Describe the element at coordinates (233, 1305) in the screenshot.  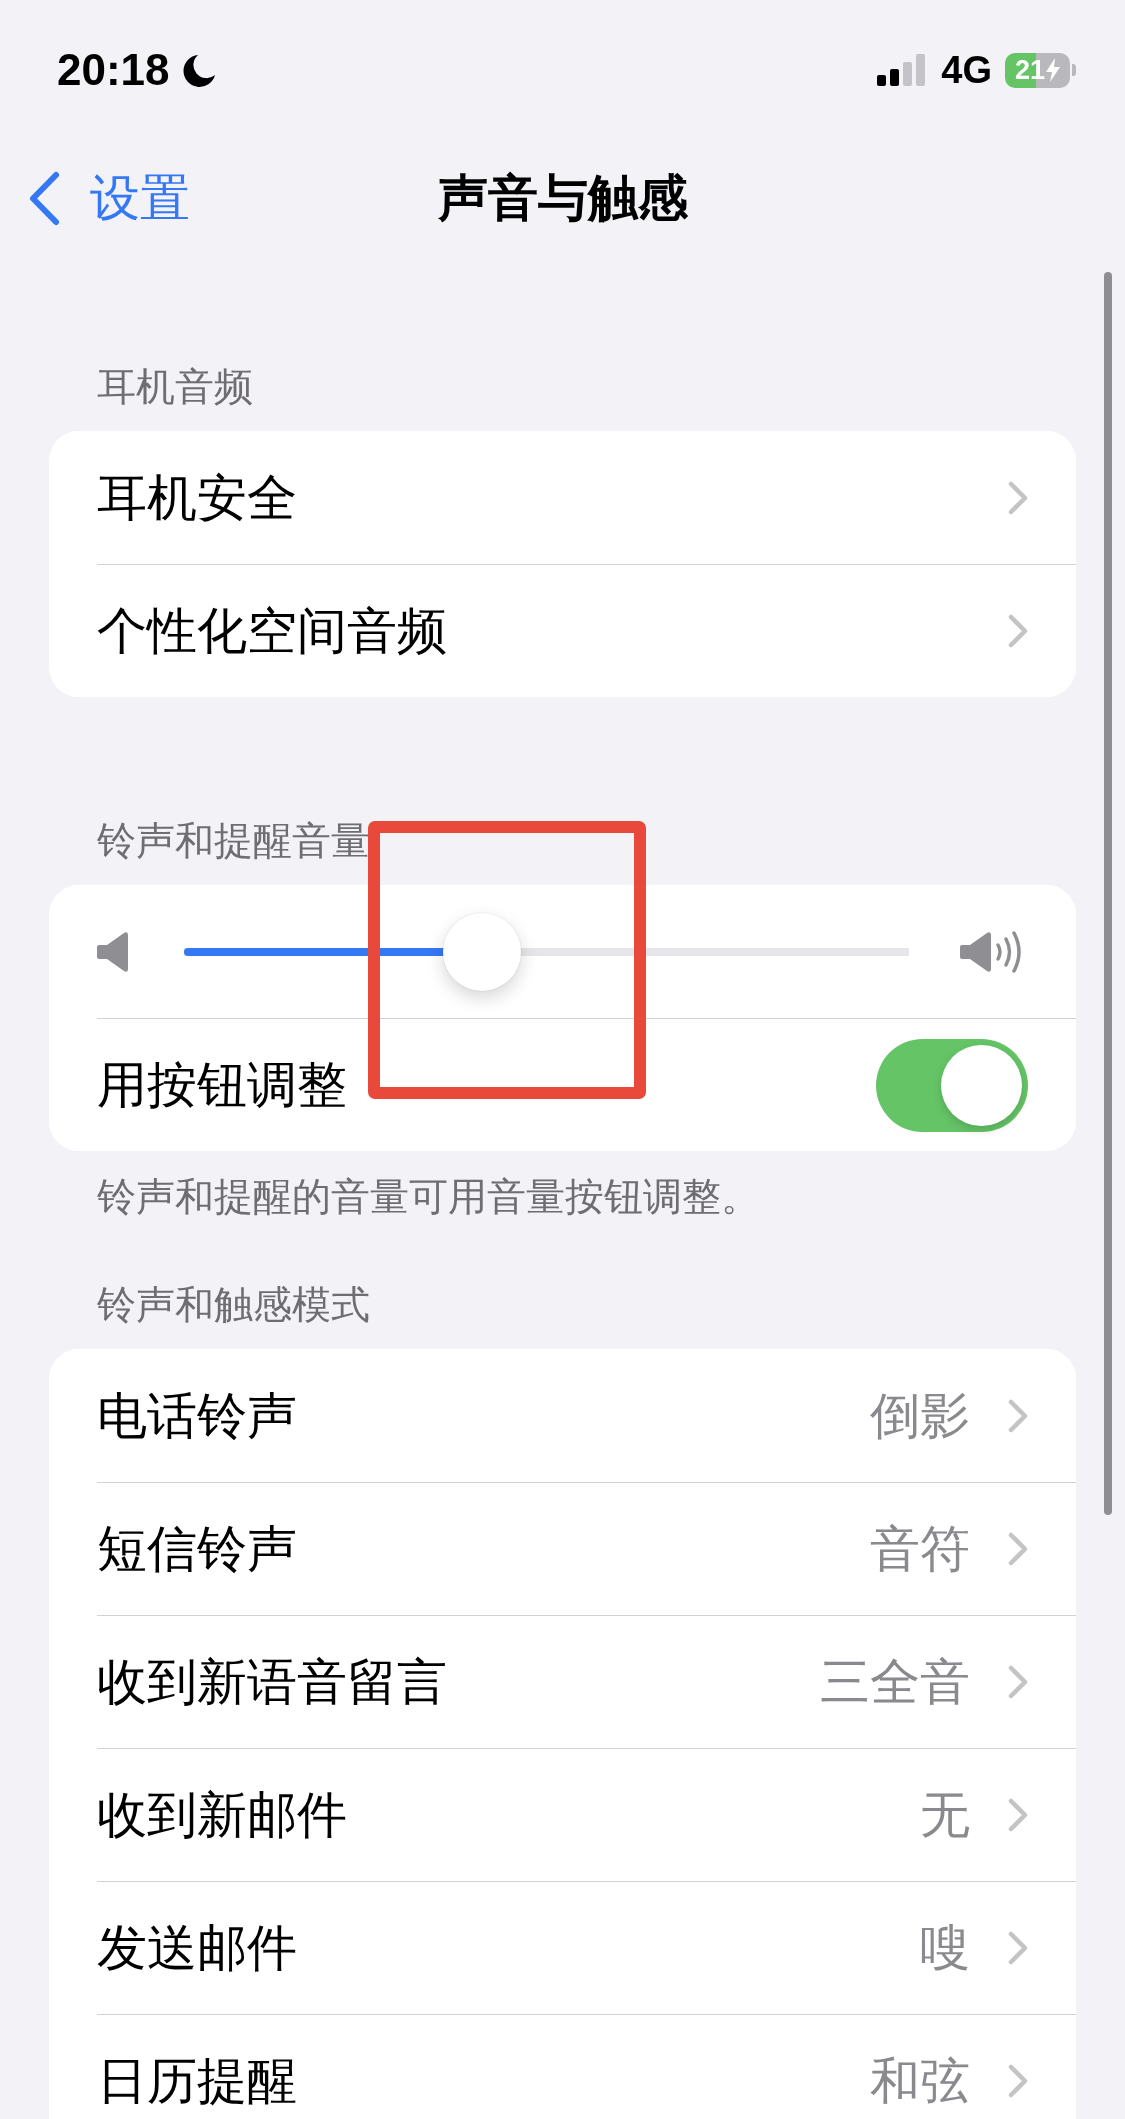
I see `section-header: 铃声和触感模式` at that location.